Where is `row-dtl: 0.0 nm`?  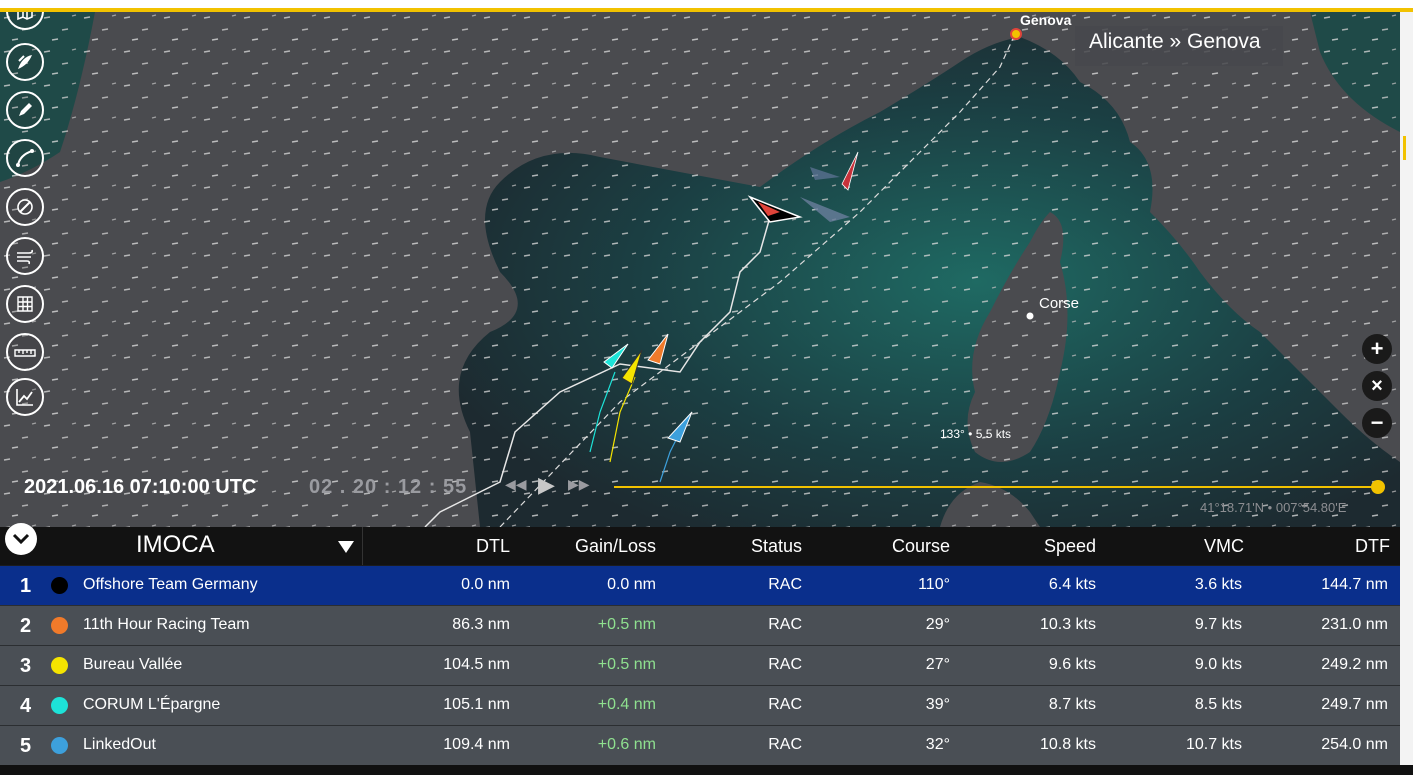
row-dtl: 0.0 nm is located at coordinates (485, 584).